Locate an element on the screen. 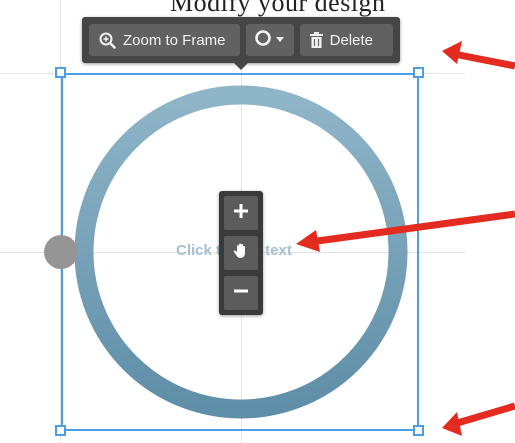 This screenshot has width=515, height=443. delete-button: Delete is located at coordinates (346, 40).